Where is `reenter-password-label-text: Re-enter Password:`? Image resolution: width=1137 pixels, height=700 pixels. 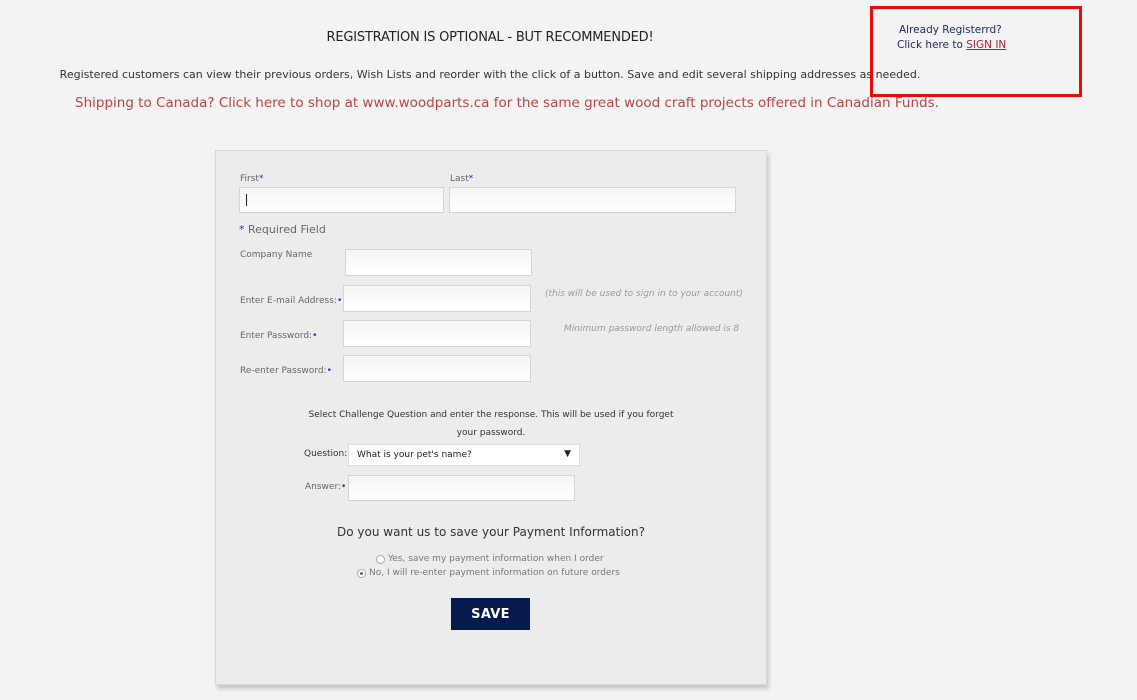 reenter-password-label-text: Re-enter Password: is located at coordinates (283, 371).